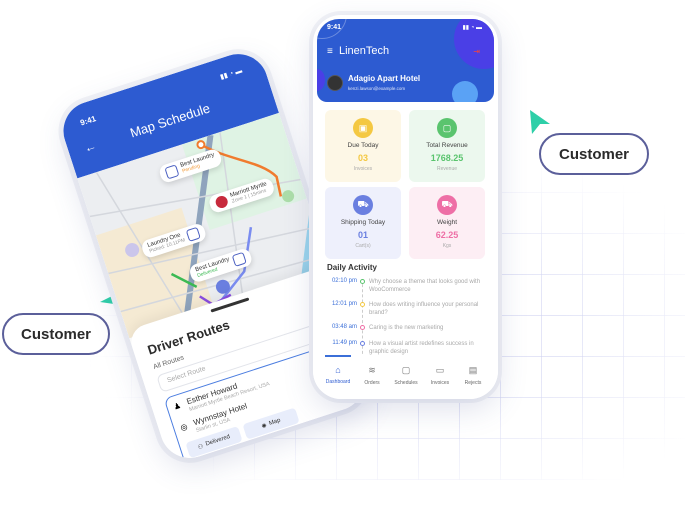 The image size is (685, 516). What do you see at coordinates (344, 327) in the screenshot?
I see `activity-time: 03:48 am` at bounding box center [344, 327].